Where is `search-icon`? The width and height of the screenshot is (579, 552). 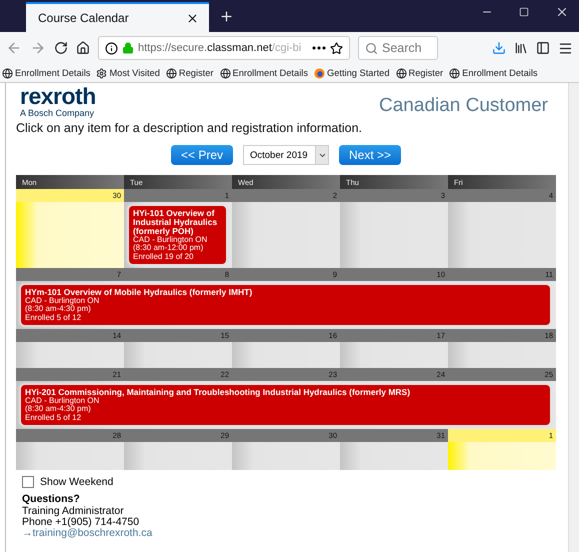 search-icon is located at coordinates (371, 48).